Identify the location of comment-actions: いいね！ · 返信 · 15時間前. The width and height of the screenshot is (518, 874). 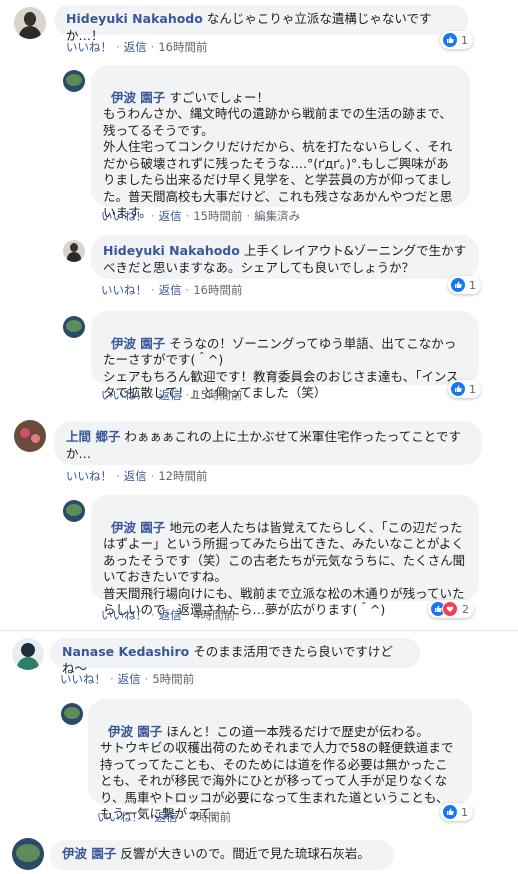
(172, 395).